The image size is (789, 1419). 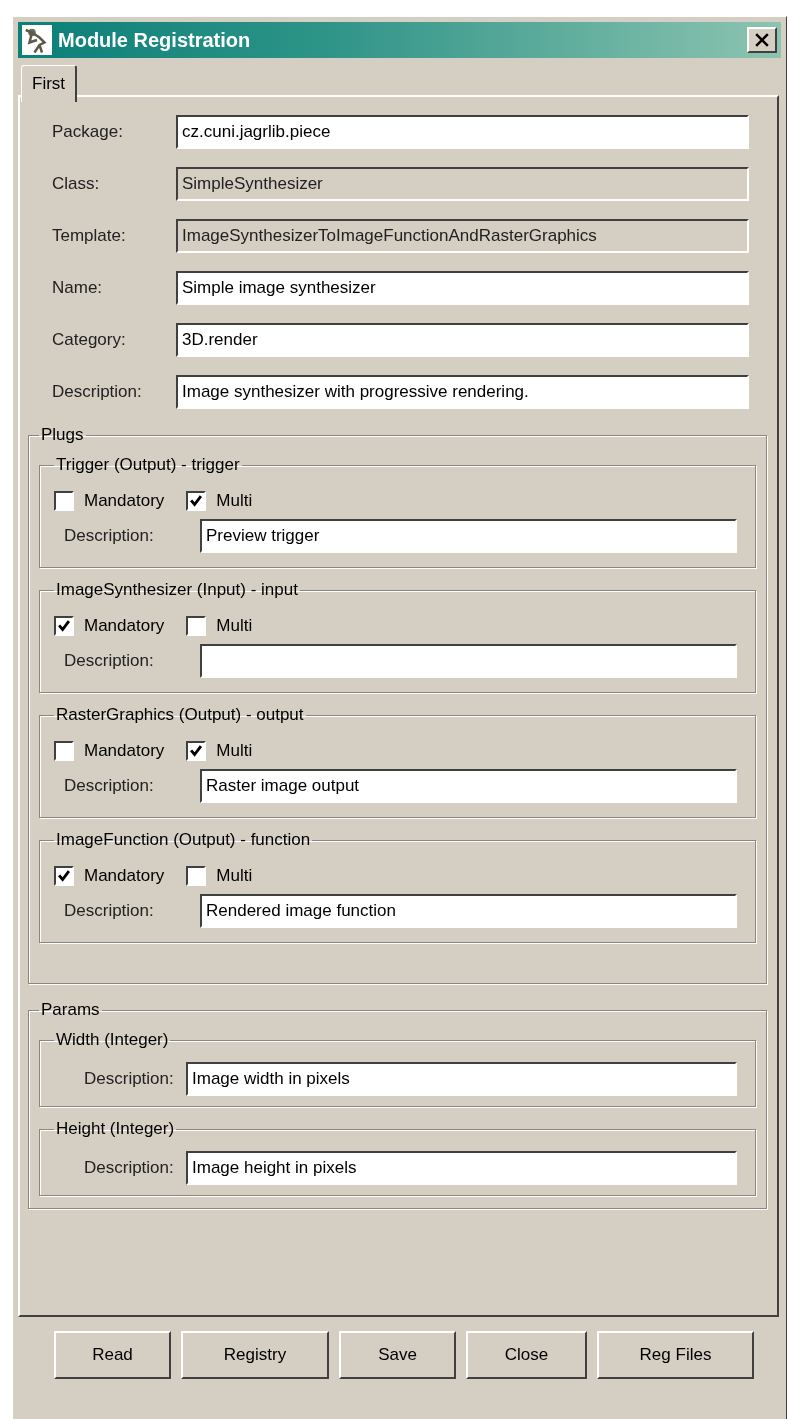 What do you see at coordinates (70, 1010) in the screenshot?
I see `group-title: Params` at bounding box center [70, 1010].